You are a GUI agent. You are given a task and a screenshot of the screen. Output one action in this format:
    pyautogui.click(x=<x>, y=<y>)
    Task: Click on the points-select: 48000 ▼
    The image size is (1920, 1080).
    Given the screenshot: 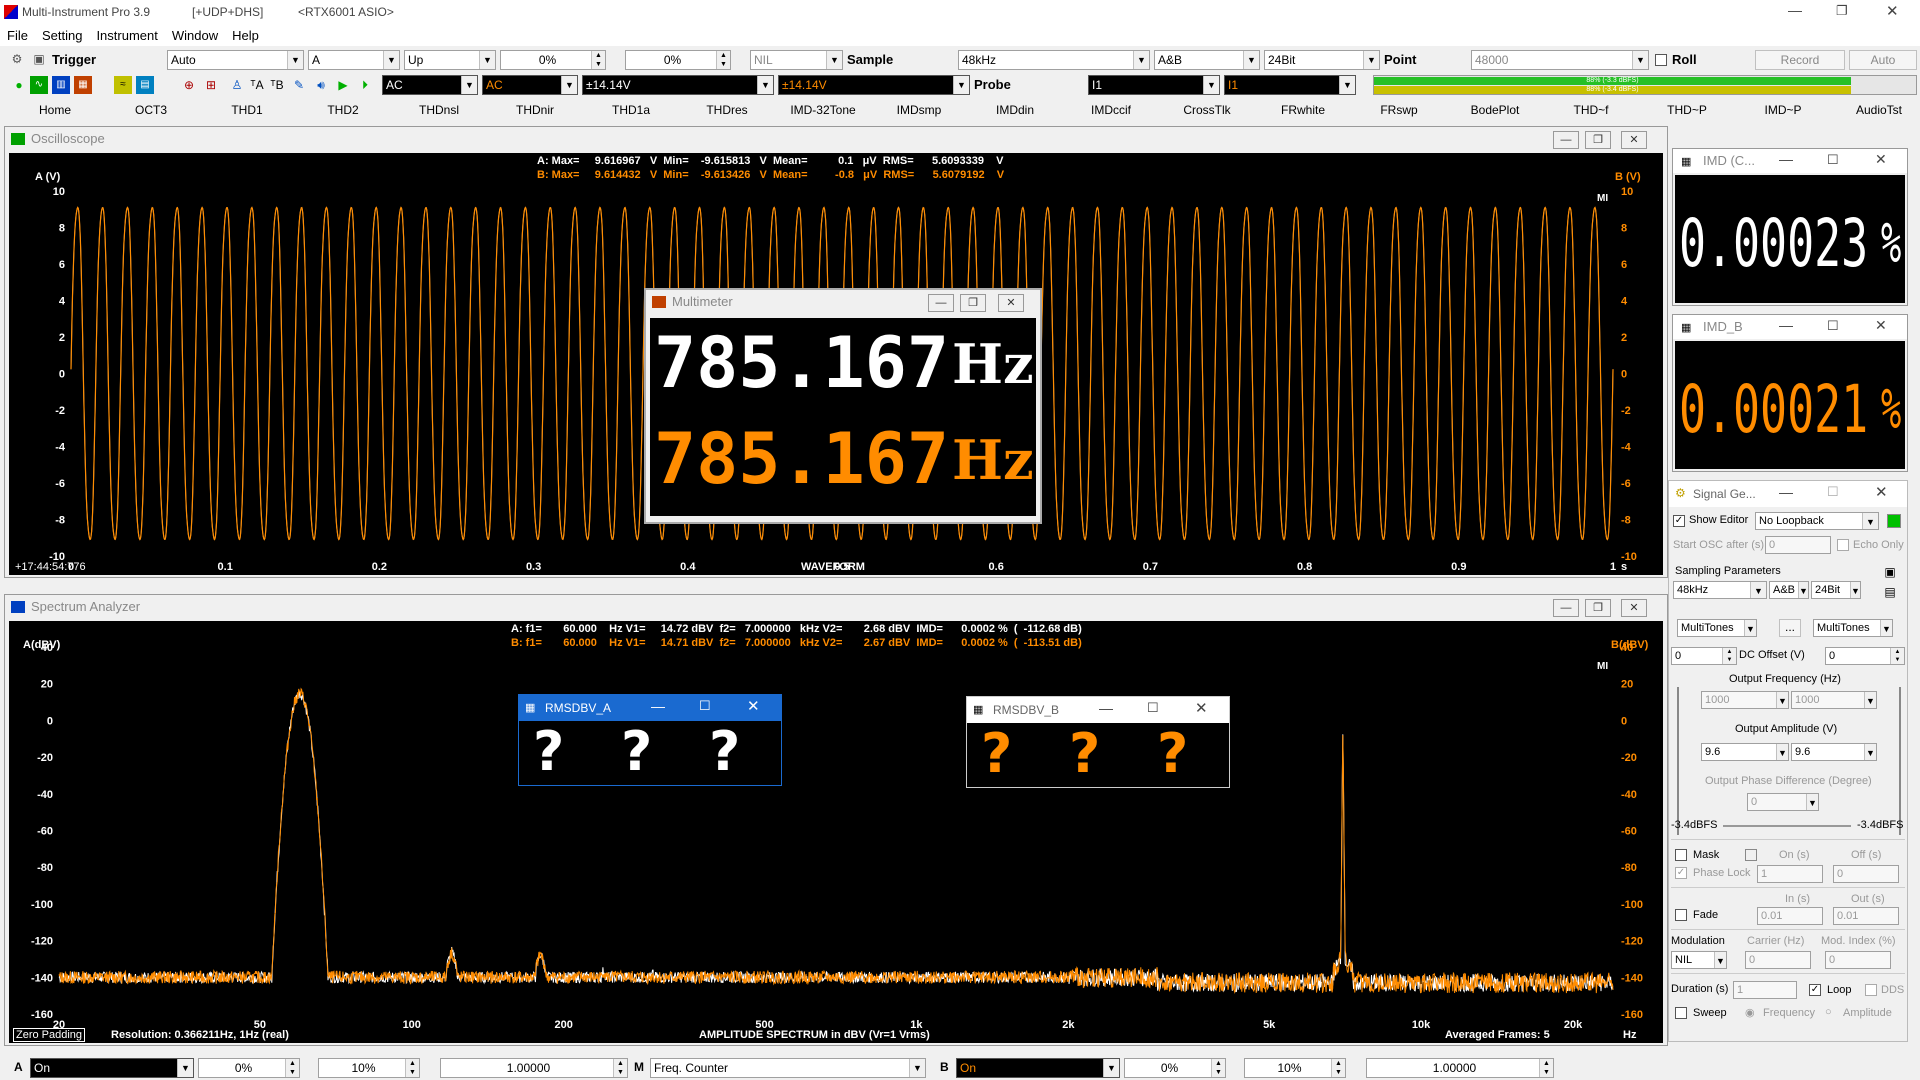 What is the action you would take?
    pyautogui.click(x=1560, y=60)
    